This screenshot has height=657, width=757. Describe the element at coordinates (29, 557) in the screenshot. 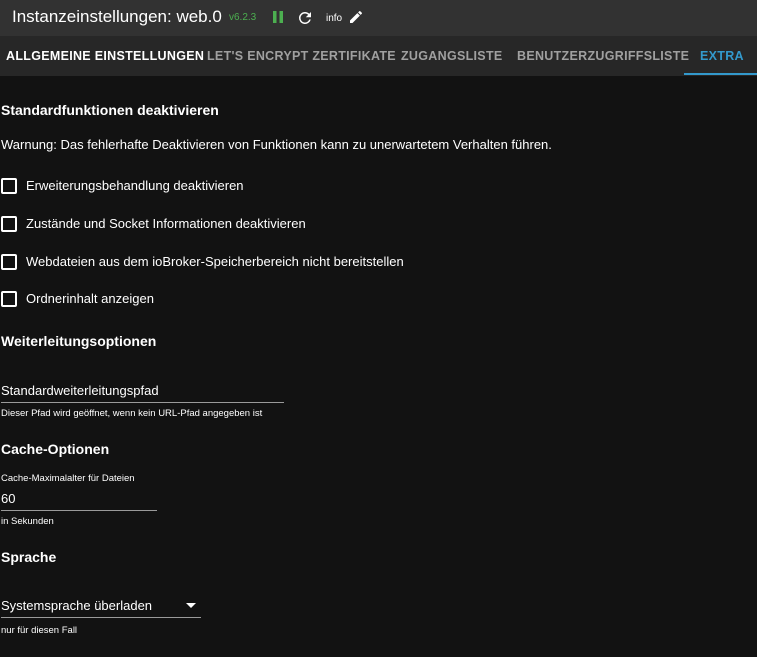

I see `section-title-language: Sprache` at that location.